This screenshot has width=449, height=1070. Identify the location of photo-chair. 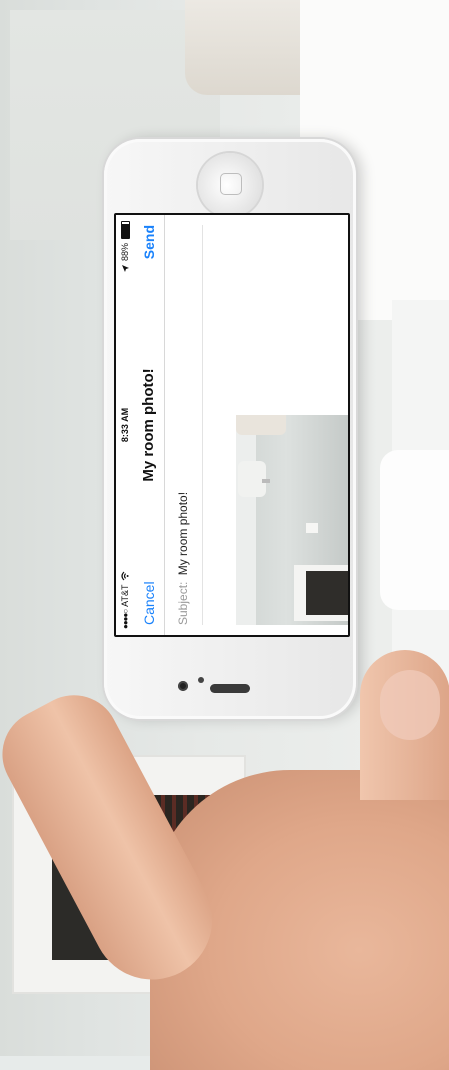
(261, 425).